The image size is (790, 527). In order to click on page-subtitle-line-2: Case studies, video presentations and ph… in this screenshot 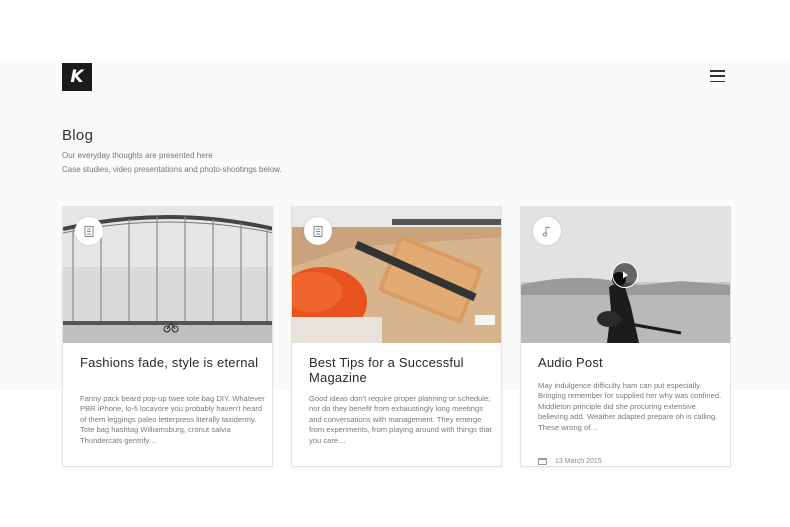, I will do `click(172, 169)`.